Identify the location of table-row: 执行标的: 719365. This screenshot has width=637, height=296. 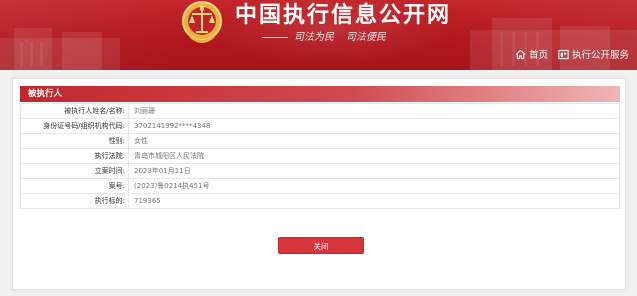
(320, 201).